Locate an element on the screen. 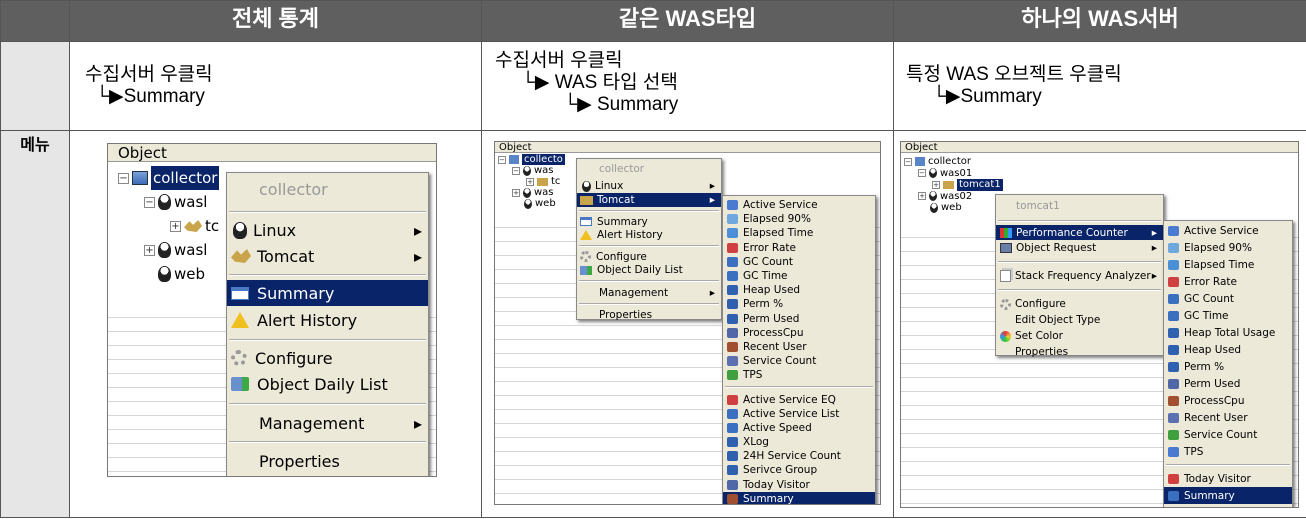 Image resolution: width=1306 pixels, height=519 pixels. submenu-item-active-speed: Active Speed is located at coordinates (799, 428).